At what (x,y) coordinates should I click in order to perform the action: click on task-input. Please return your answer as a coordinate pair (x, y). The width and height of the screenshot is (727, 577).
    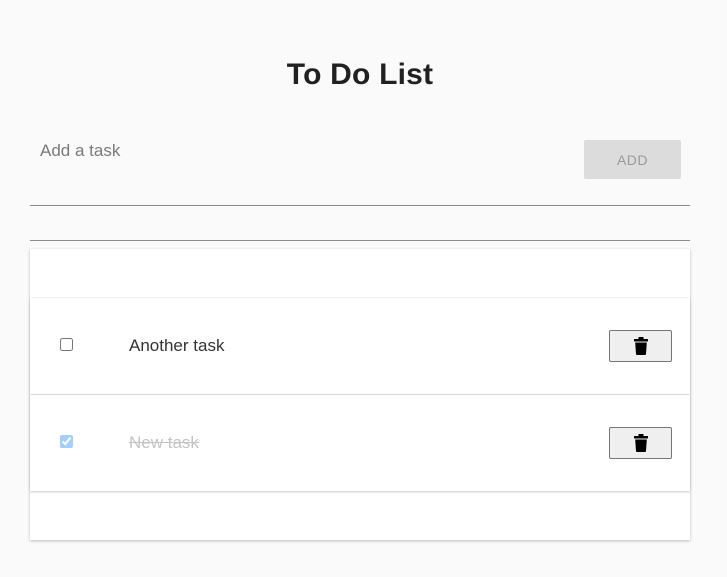
    Looking at the image, I should click on (300, 151).